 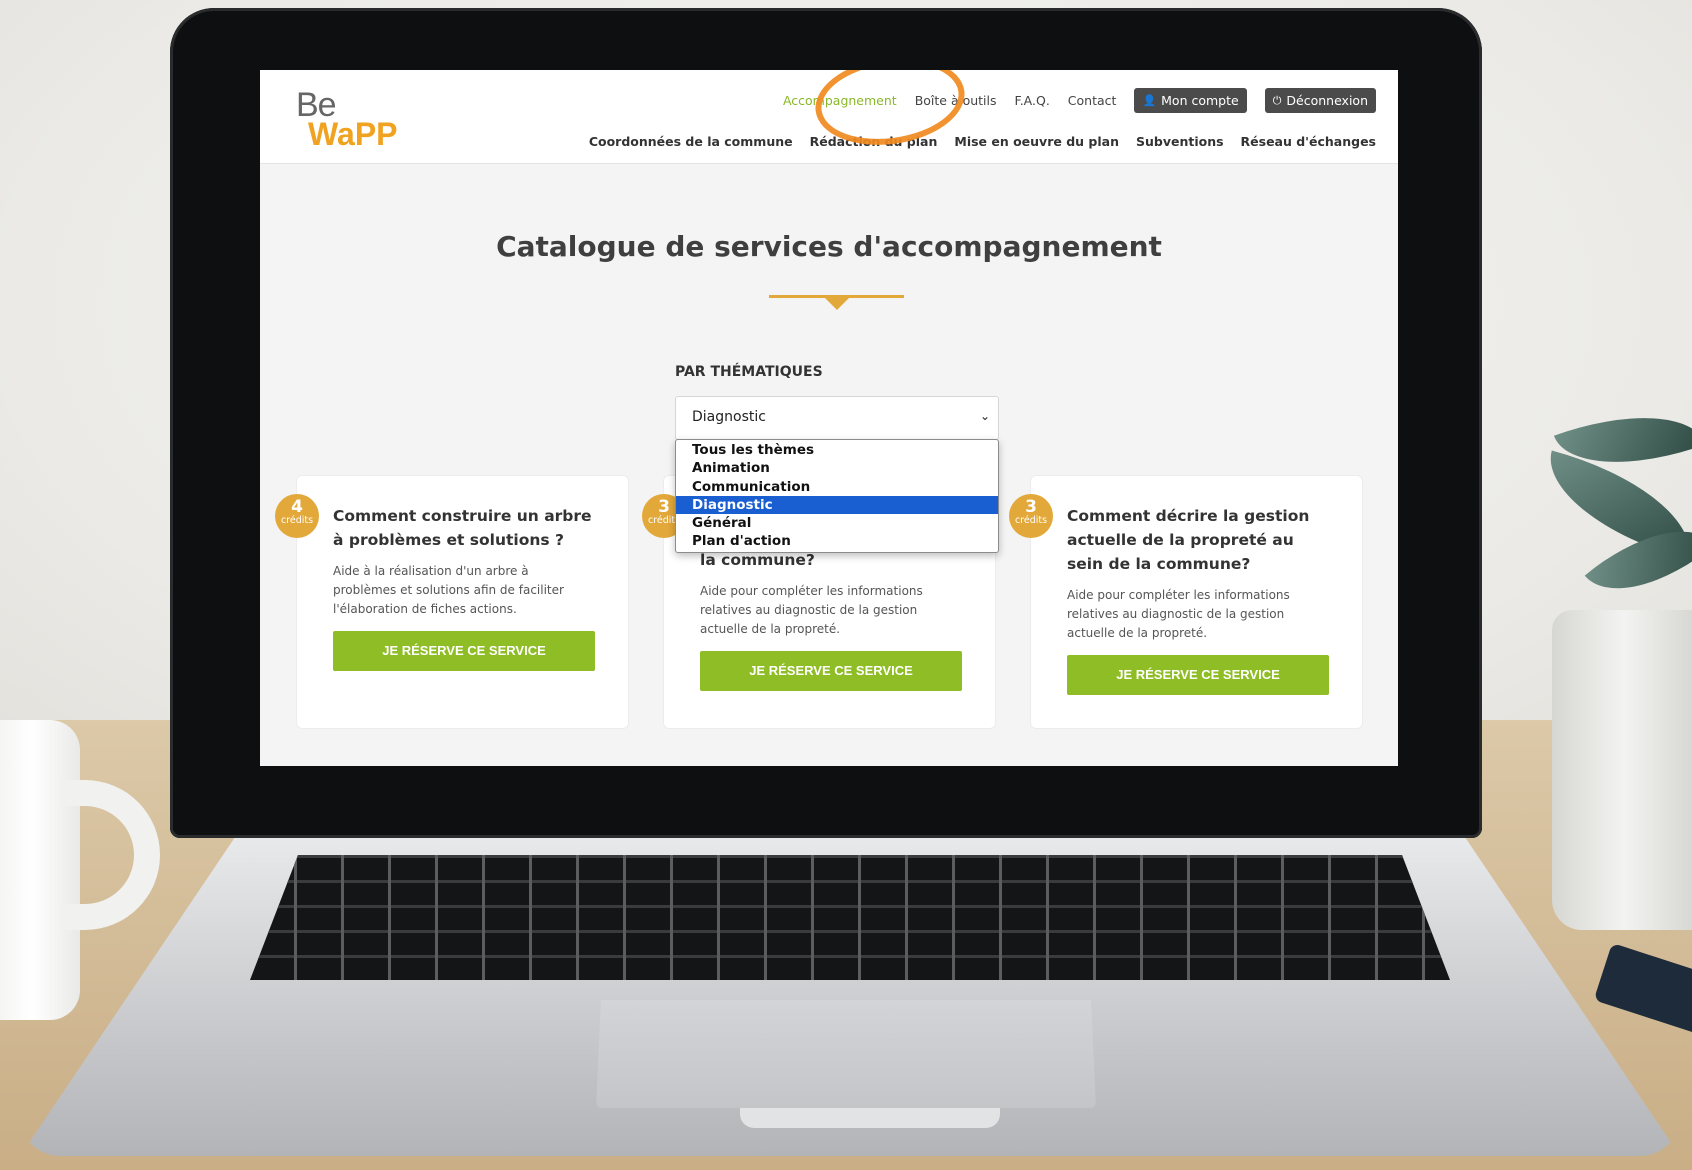 I want to click on nav-subventions: Subventions, so click(x=1180, y=141).